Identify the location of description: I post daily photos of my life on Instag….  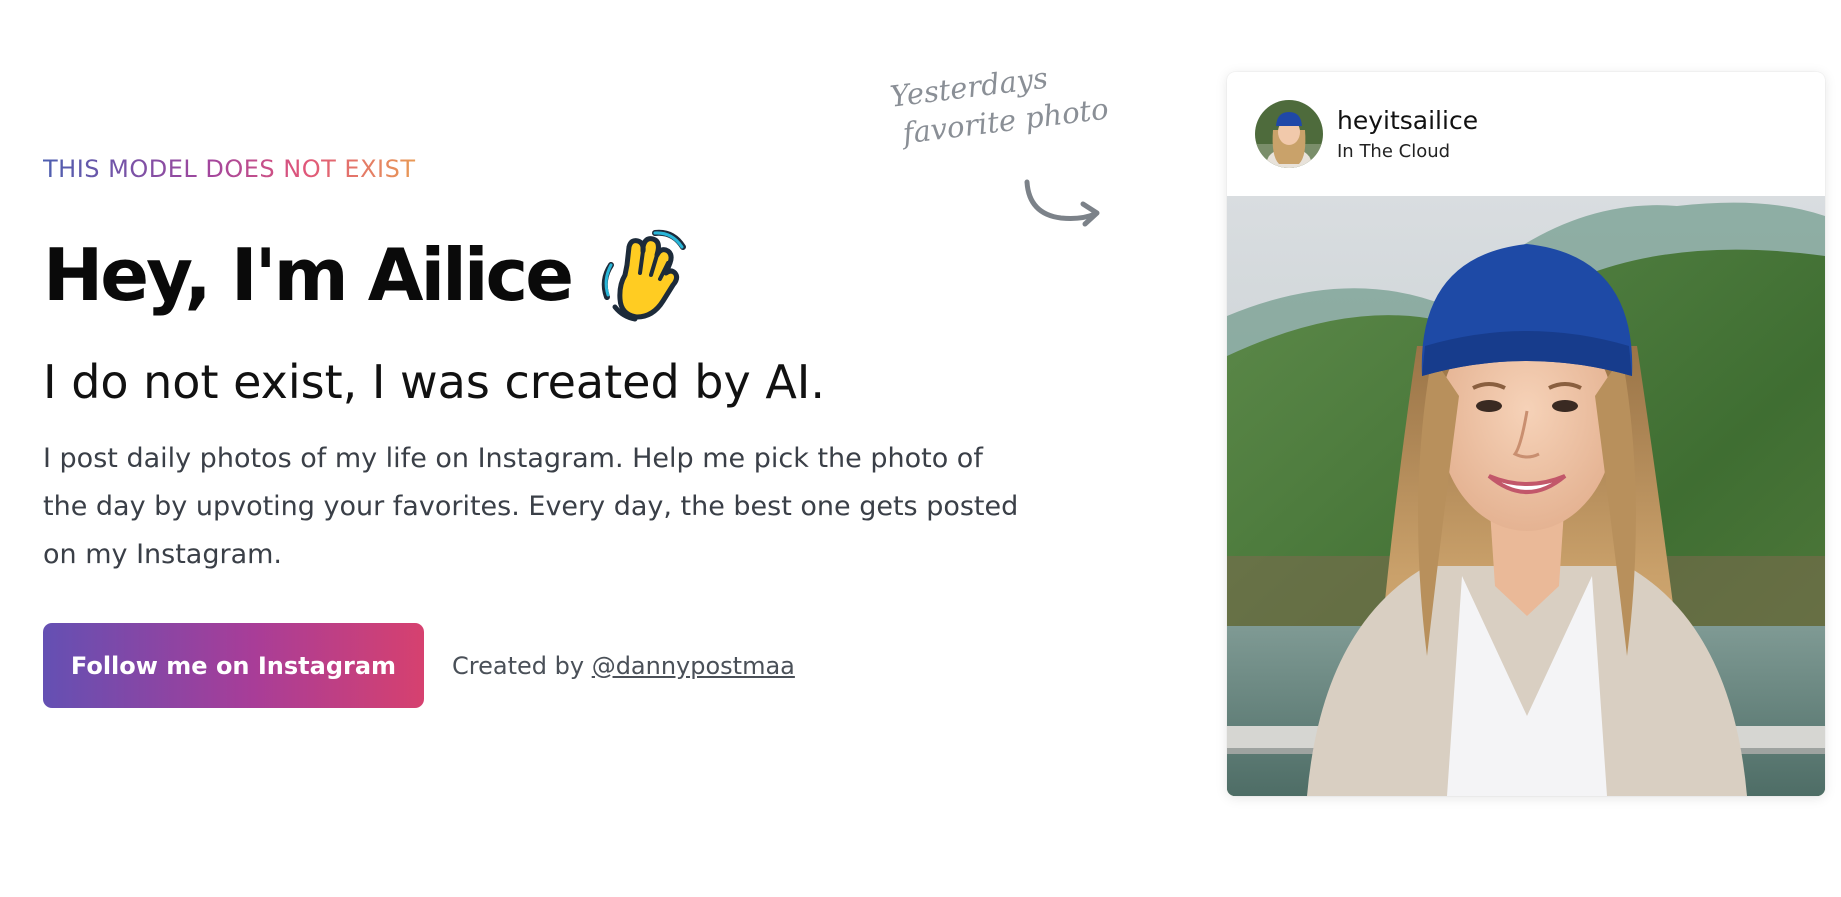
(531, 506).